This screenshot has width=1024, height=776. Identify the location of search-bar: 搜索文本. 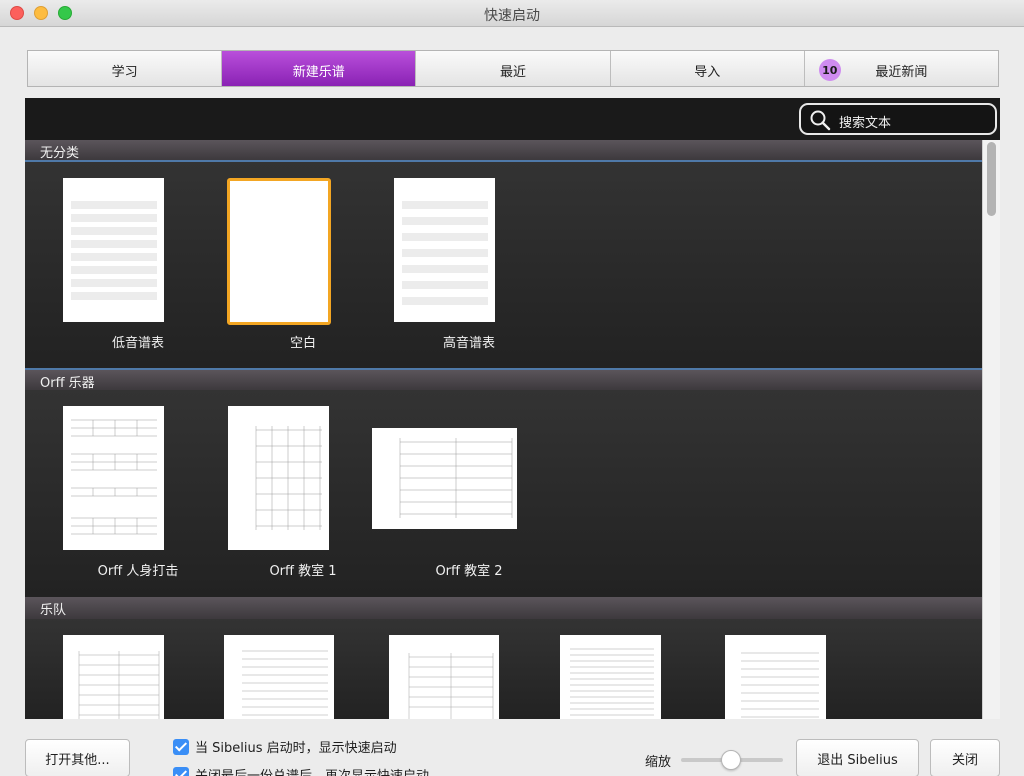
(512, 119).